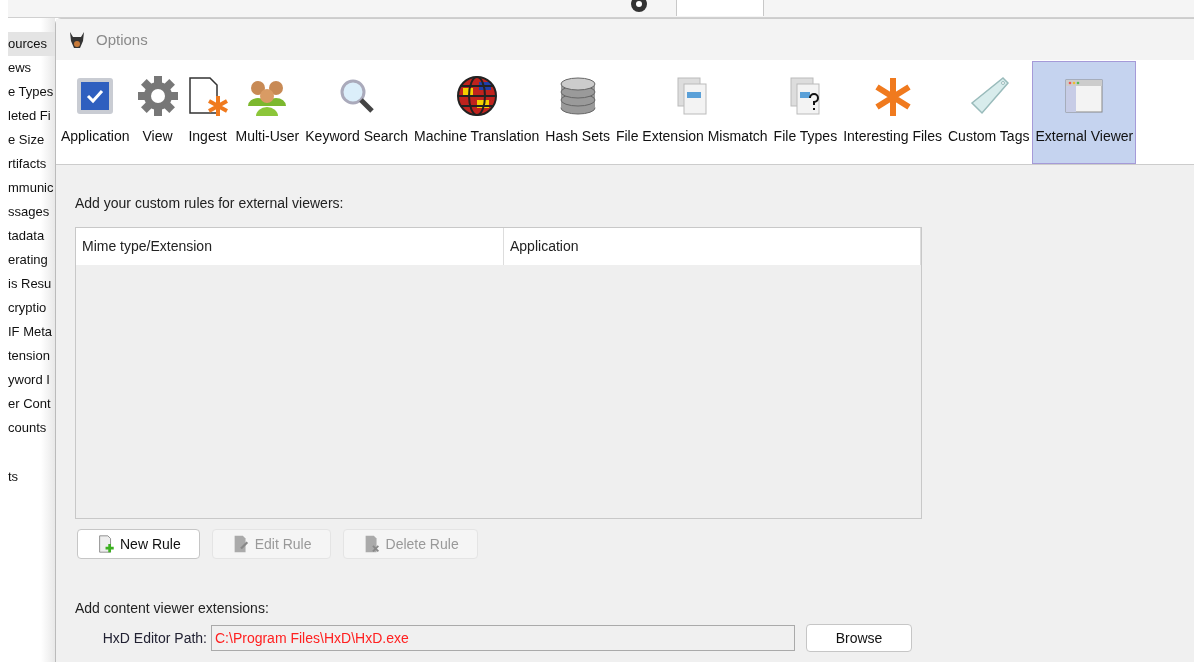 This screenshot has width=1194, height=662. Describe the element at coordinates (267, 112) in the screenshot. I see `toolbar-tab: Multi-User` at that location.